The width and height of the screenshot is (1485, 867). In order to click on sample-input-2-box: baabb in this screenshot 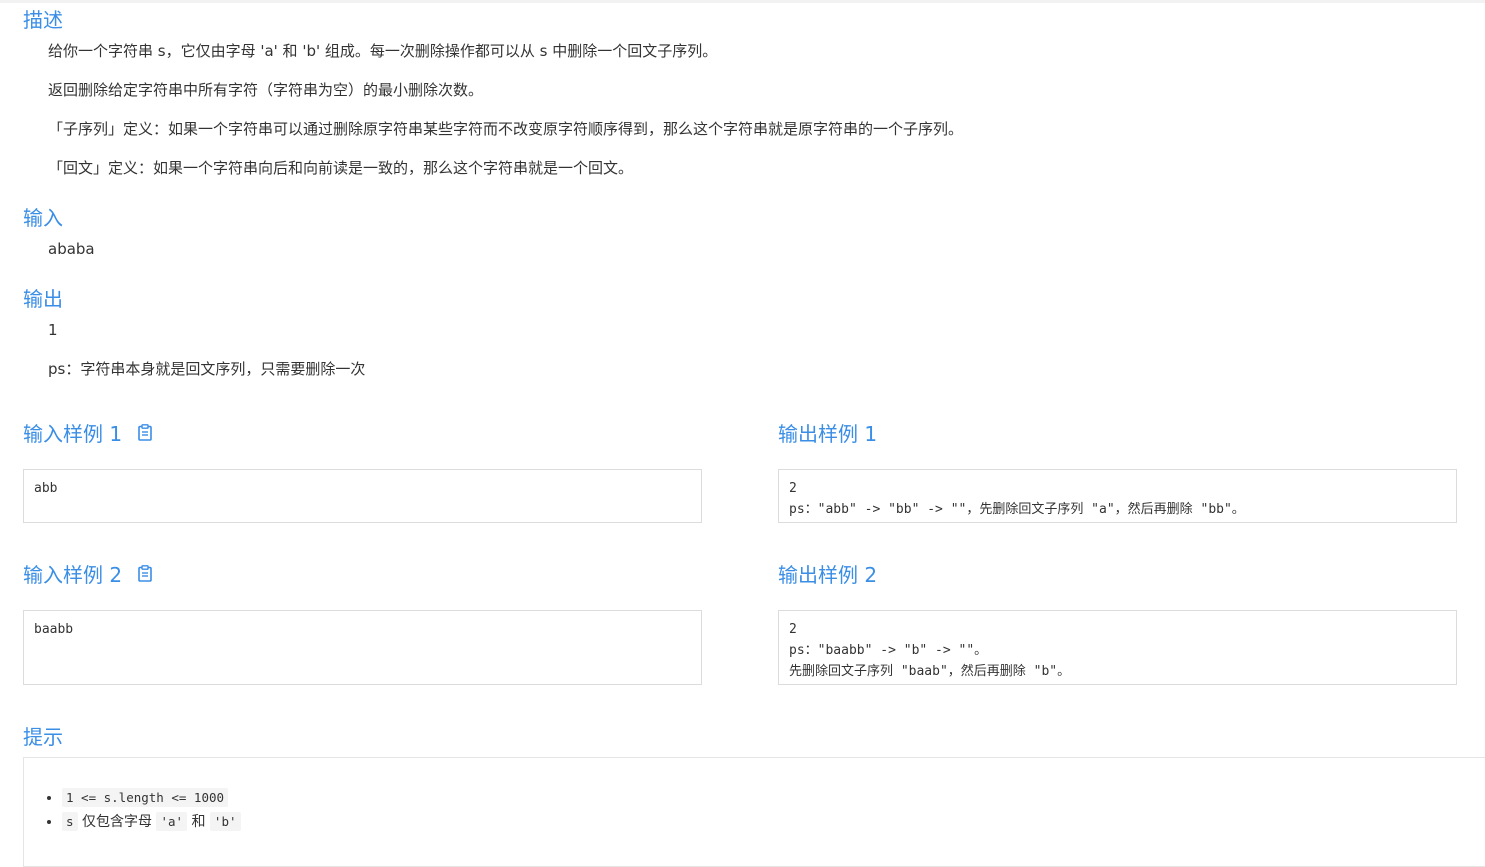, I will do `click(362, 647)`.